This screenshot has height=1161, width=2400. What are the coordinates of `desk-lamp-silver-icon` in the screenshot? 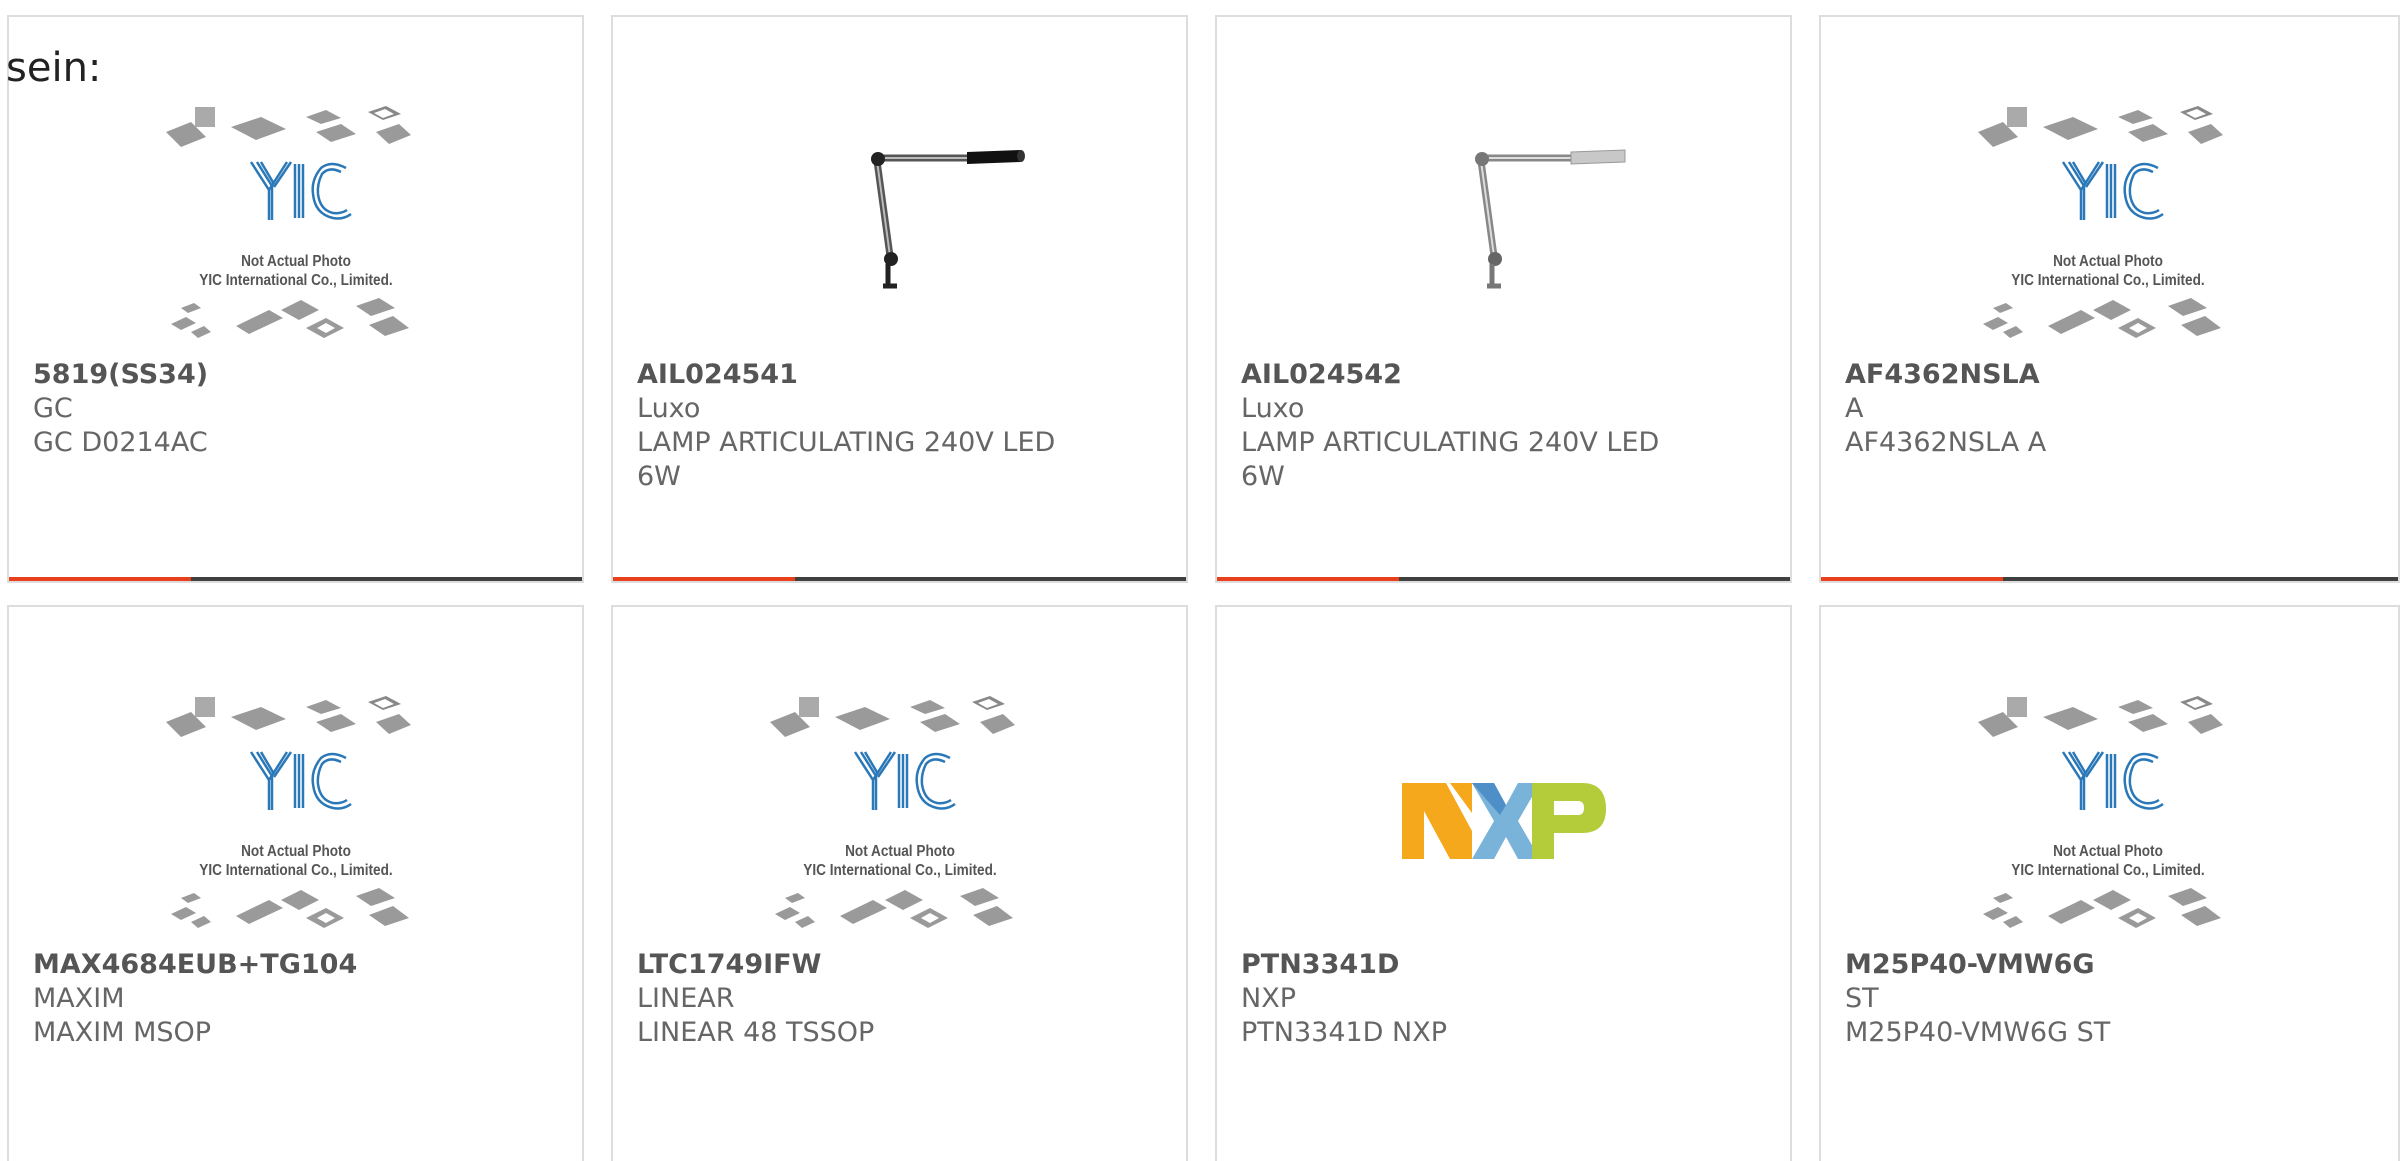 It's located at (1549, 219).